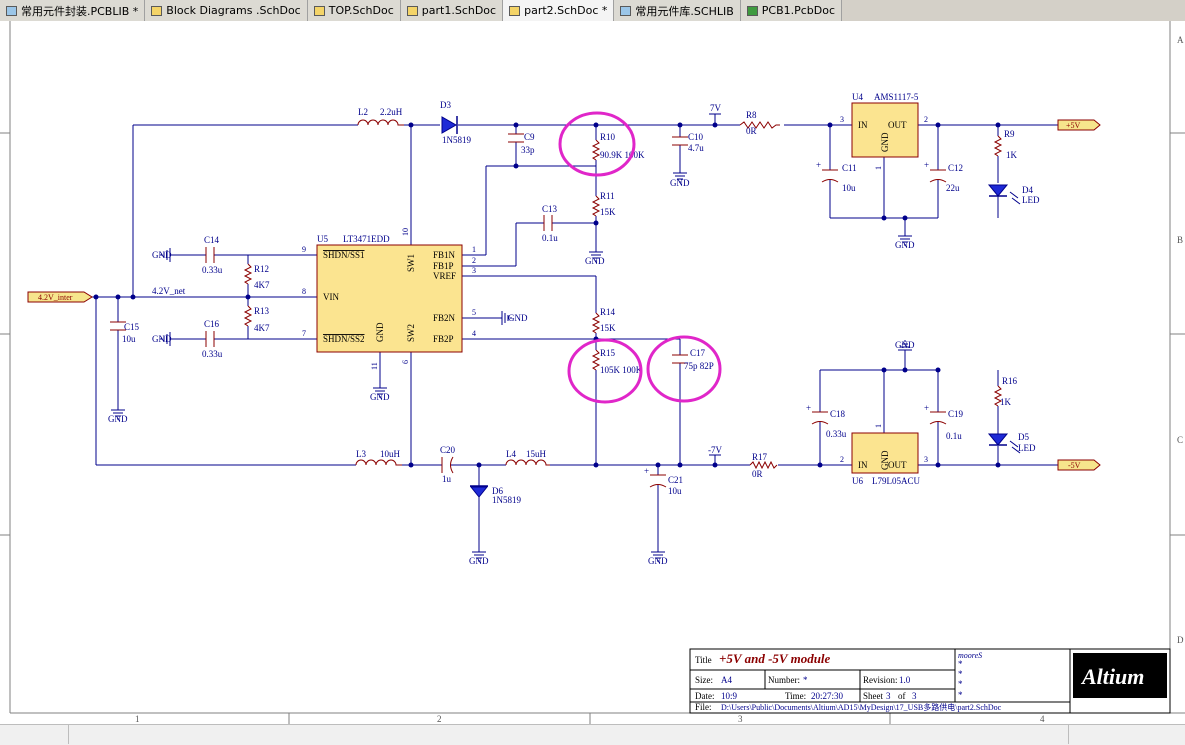  Describe the element at coordinates (699, 366) in the screenshot. I see `c17-val: 75p 82P` at that location.